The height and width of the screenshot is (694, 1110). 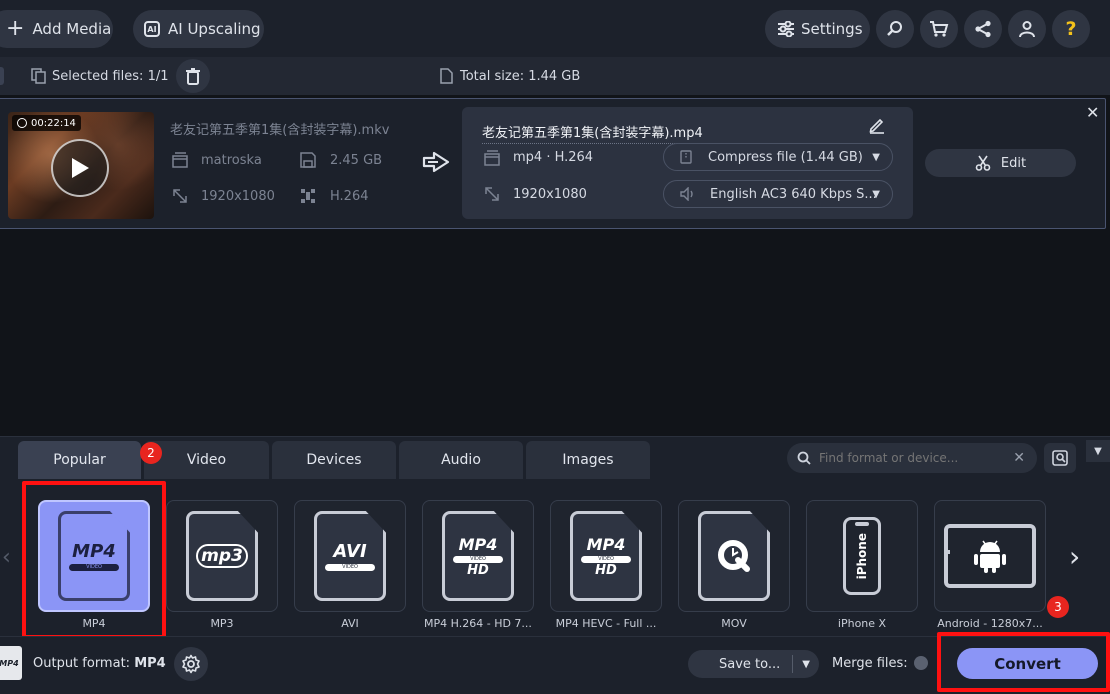 I want to click on find-device-icon, so click(x=1060, y=458).